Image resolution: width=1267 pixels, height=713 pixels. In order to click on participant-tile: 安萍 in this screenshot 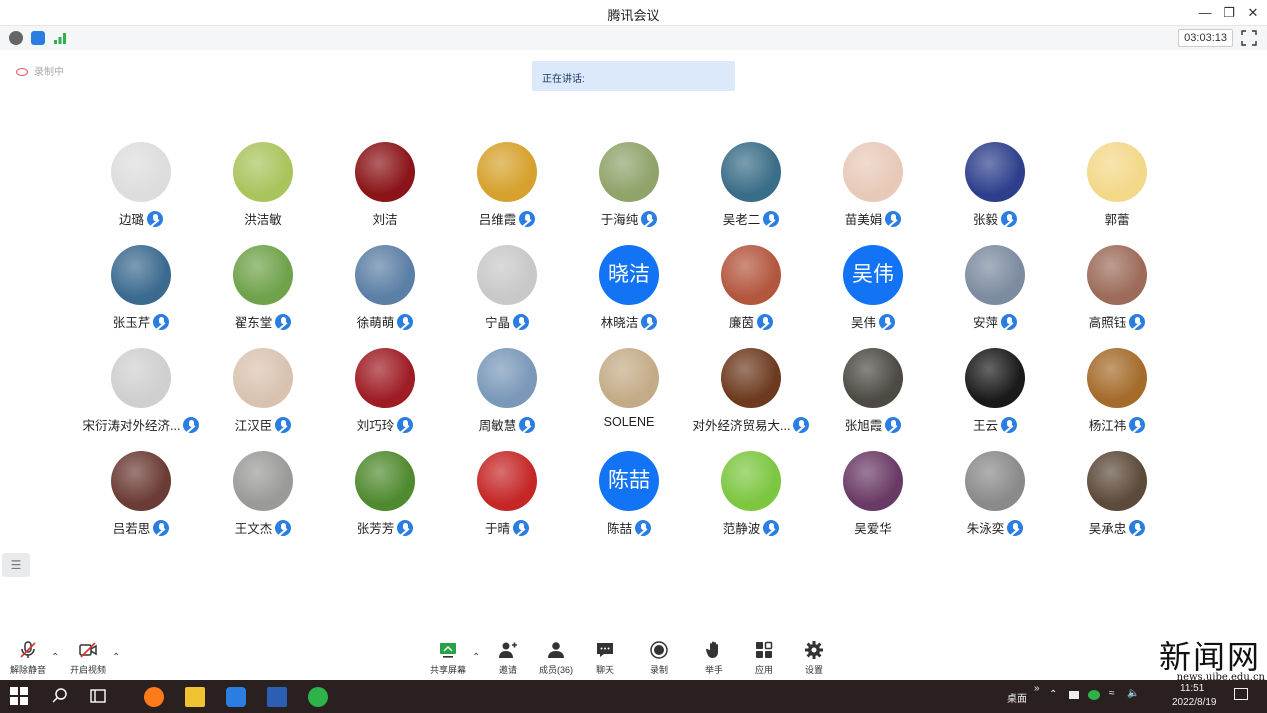, I will do `click(995, 287)`.